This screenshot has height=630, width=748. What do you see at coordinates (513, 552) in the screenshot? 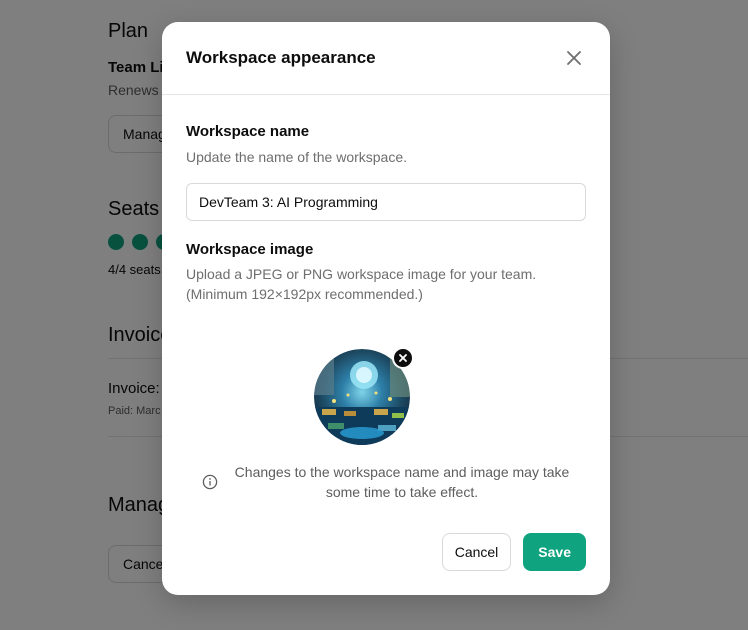
I see `dialog-footer: Cancel Save` at bounding box center [513, 552].